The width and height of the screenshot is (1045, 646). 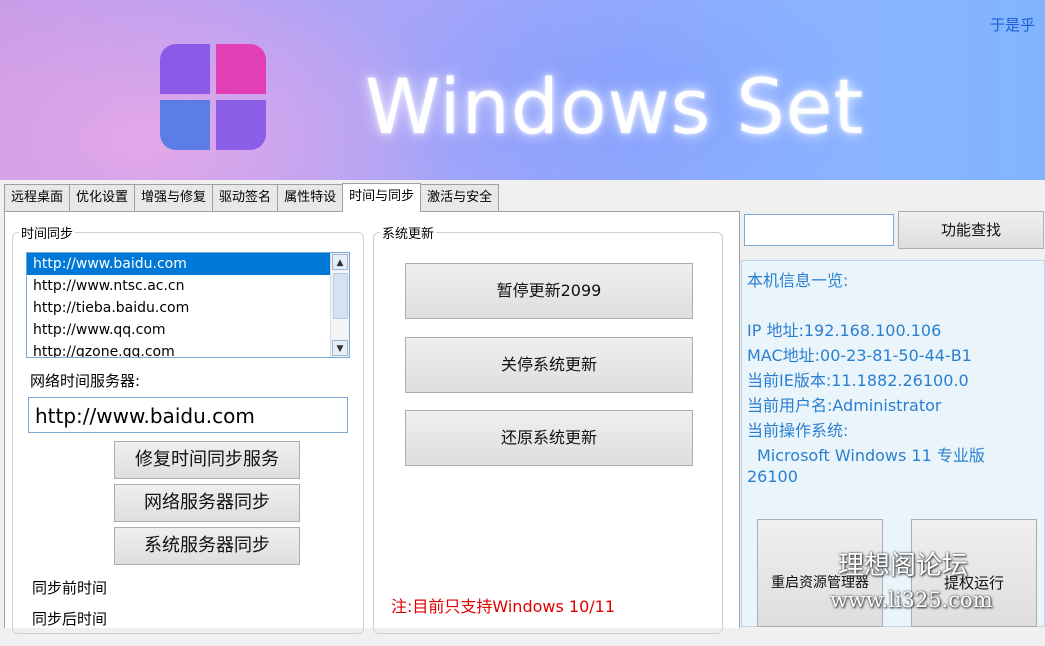 I want to click on system-update-group-title: 系统更新, so click(x=408, y=232).